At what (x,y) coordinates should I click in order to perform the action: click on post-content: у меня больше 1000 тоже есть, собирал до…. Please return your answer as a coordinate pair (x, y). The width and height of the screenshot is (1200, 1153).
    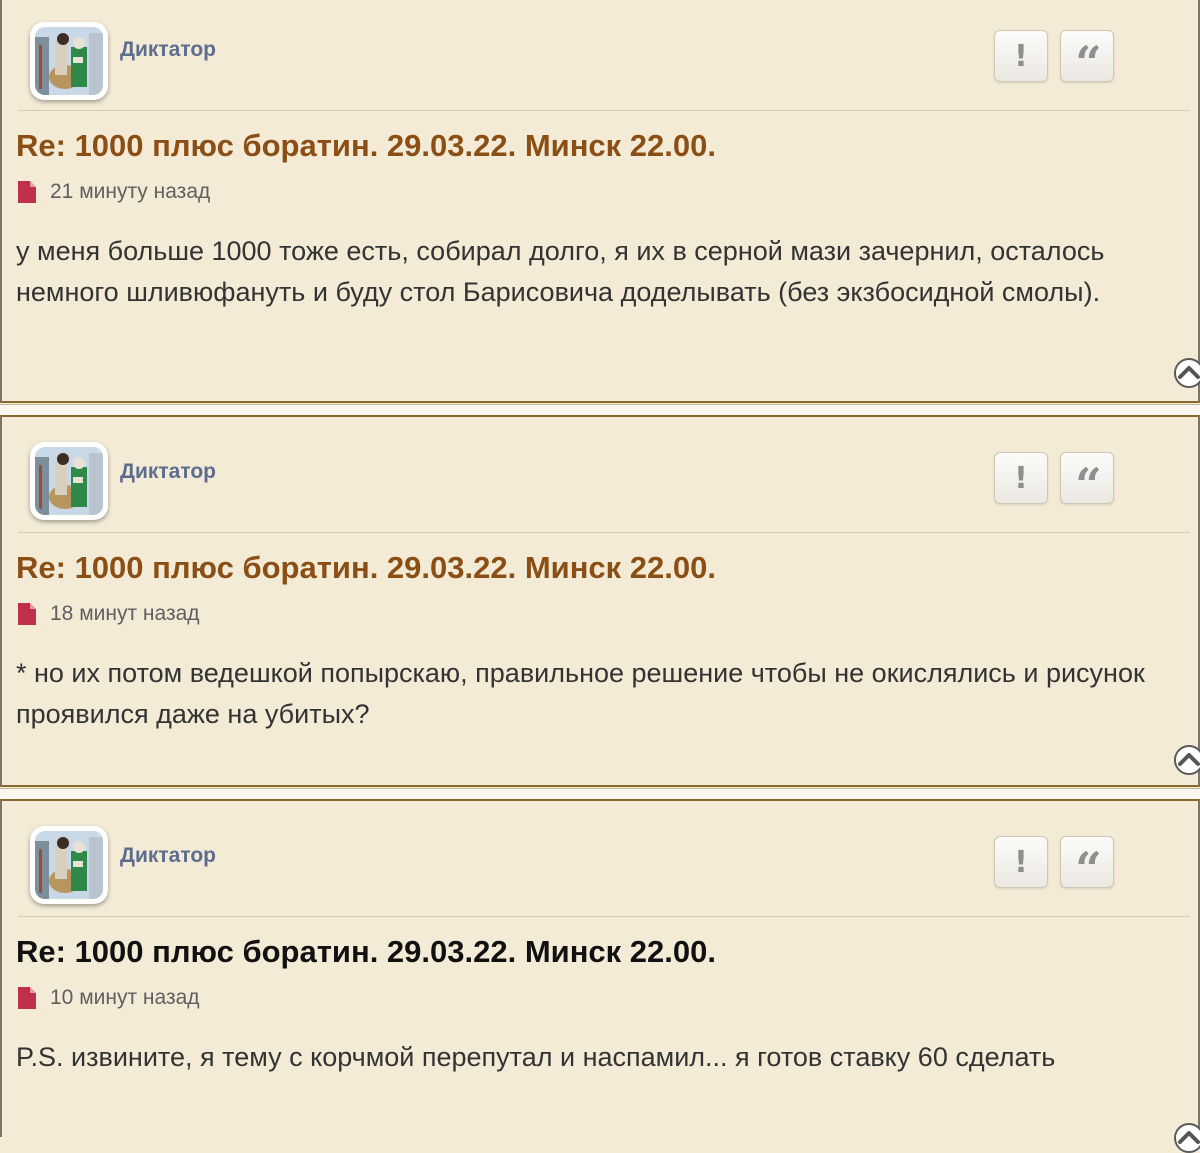
    Looking at the image, I should click on (560, 271).